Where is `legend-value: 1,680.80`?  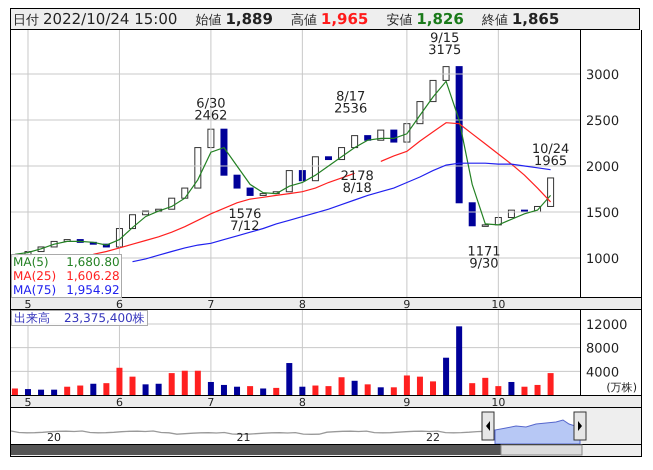
legend-value: 1,680.80 is located at coordinates (93, 262).